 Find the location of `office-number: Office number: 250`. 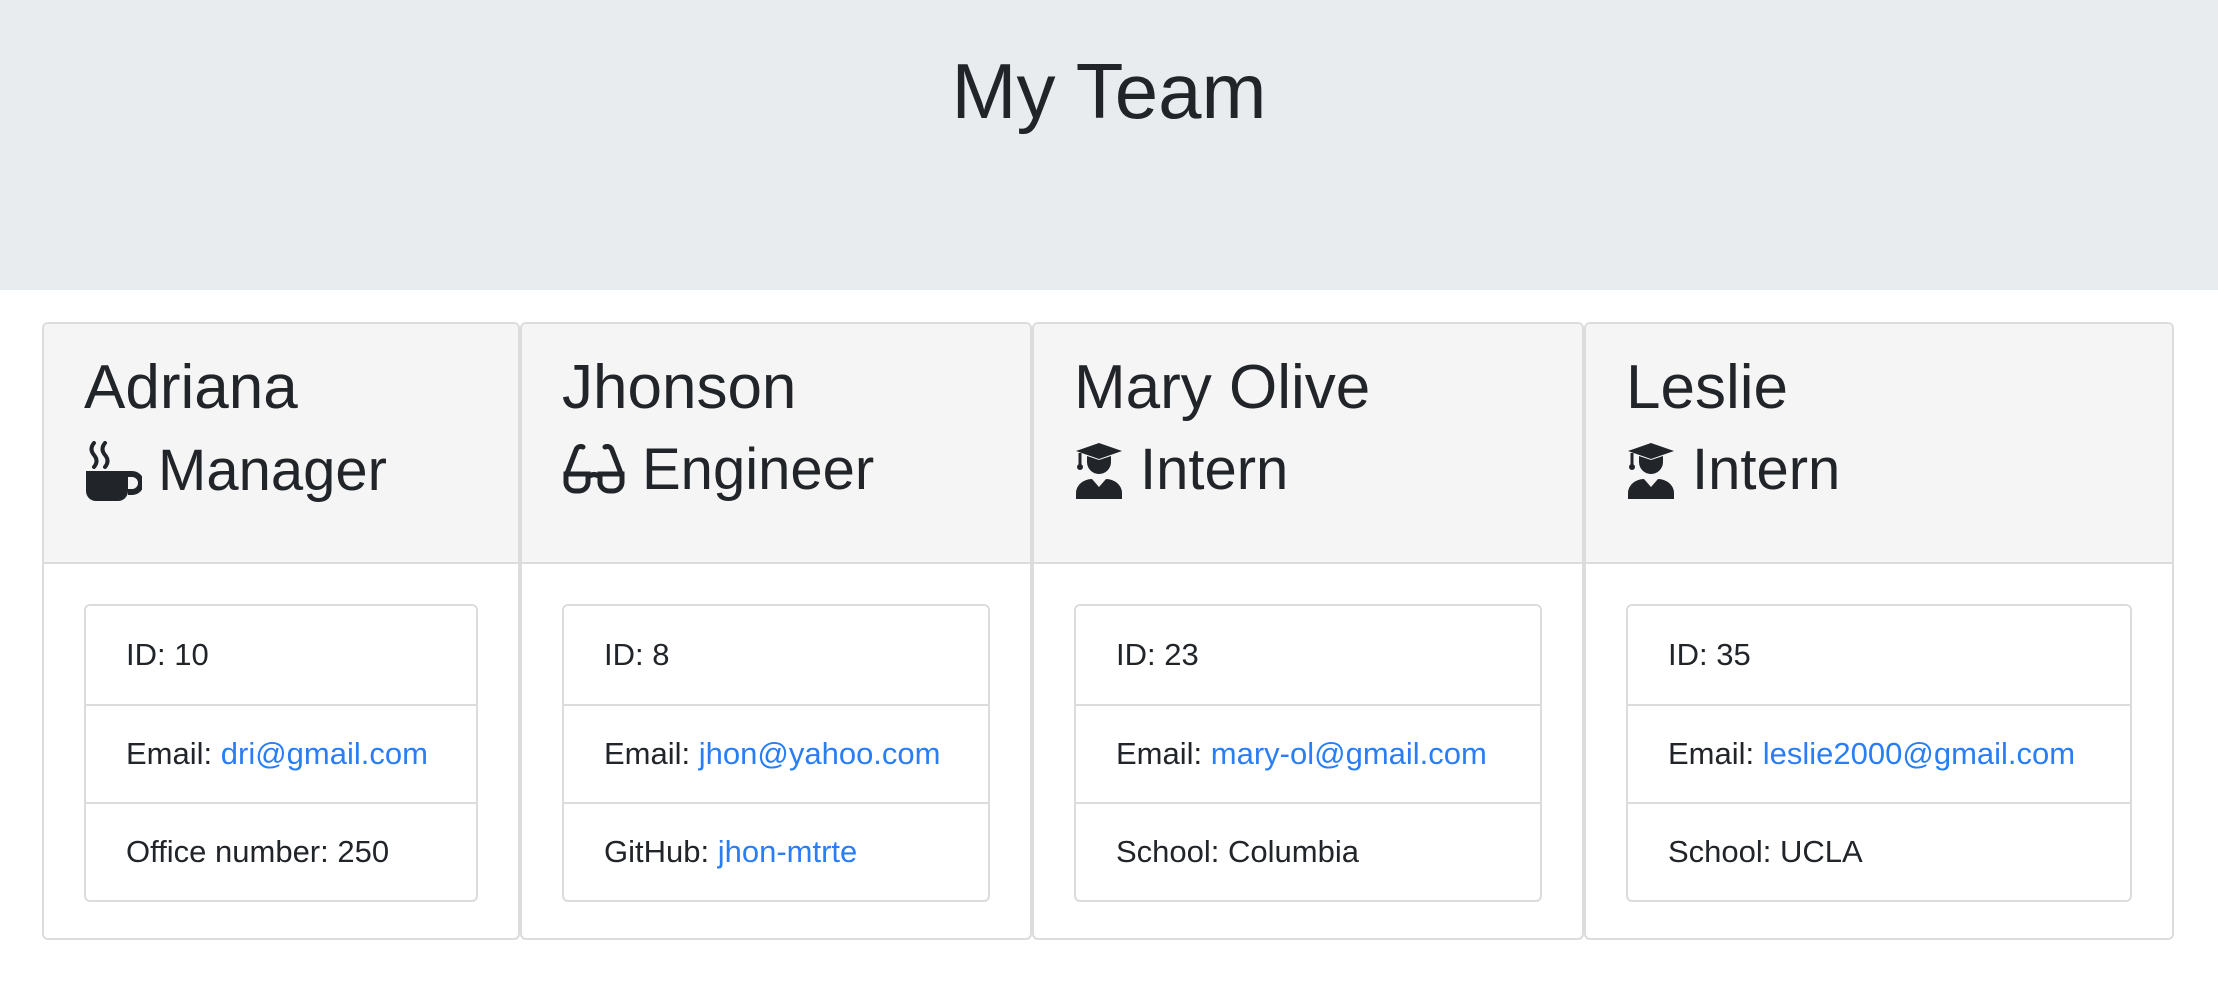

office-number: Office number: 250 is located at coordinates (281, 851).